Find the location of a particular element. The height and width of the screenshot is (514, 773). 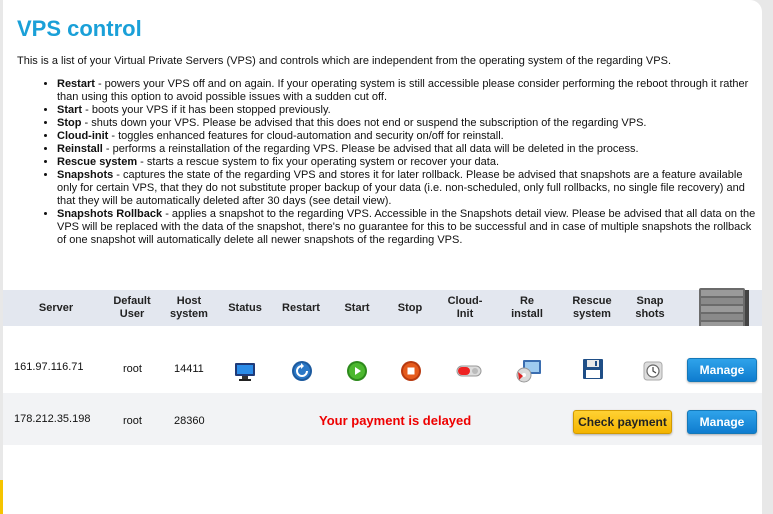

table-row: 161.97.116.71 root 14411 Manage is located at coordinates (382, 359).